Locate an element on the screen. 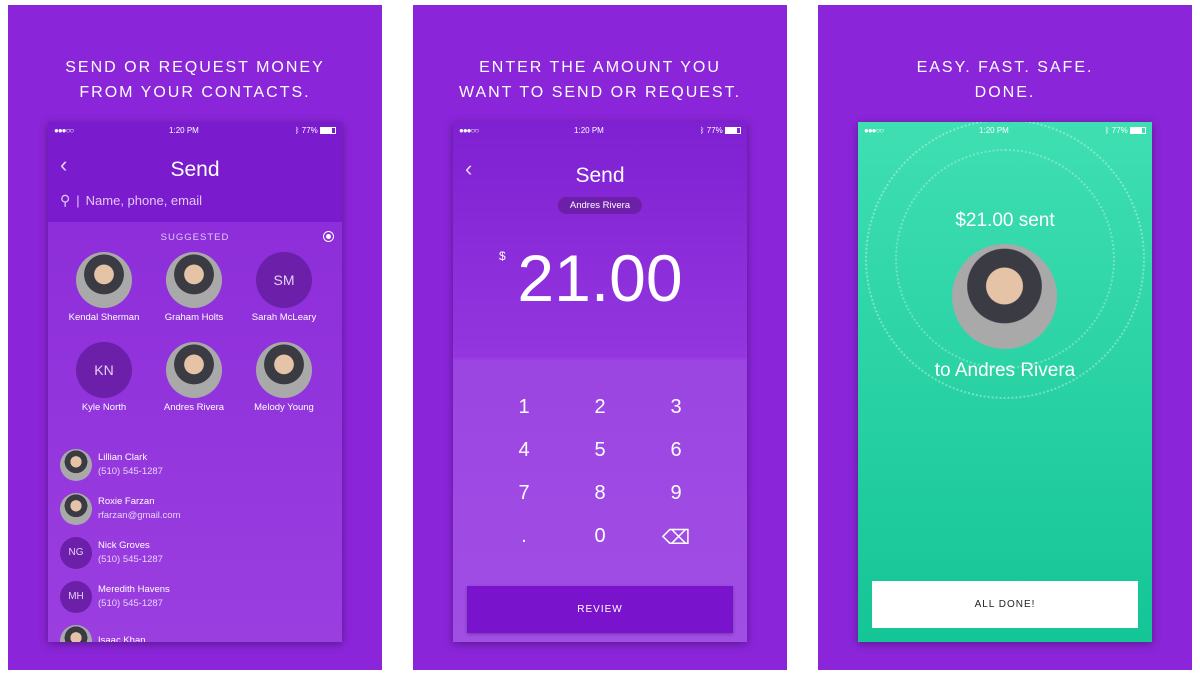 The image size is (1200, 675). radio-icon is located at coordinates (328, 236).